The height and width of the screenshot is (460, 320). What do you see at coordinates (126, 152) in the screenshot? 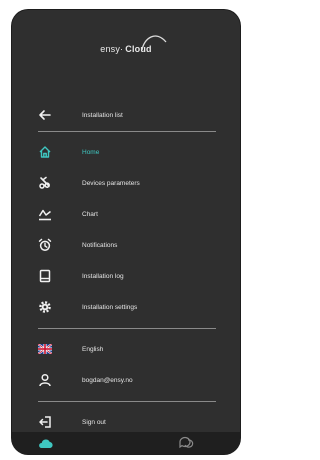
I see `menu-item-home: Home` at bounding box center [126, 152].